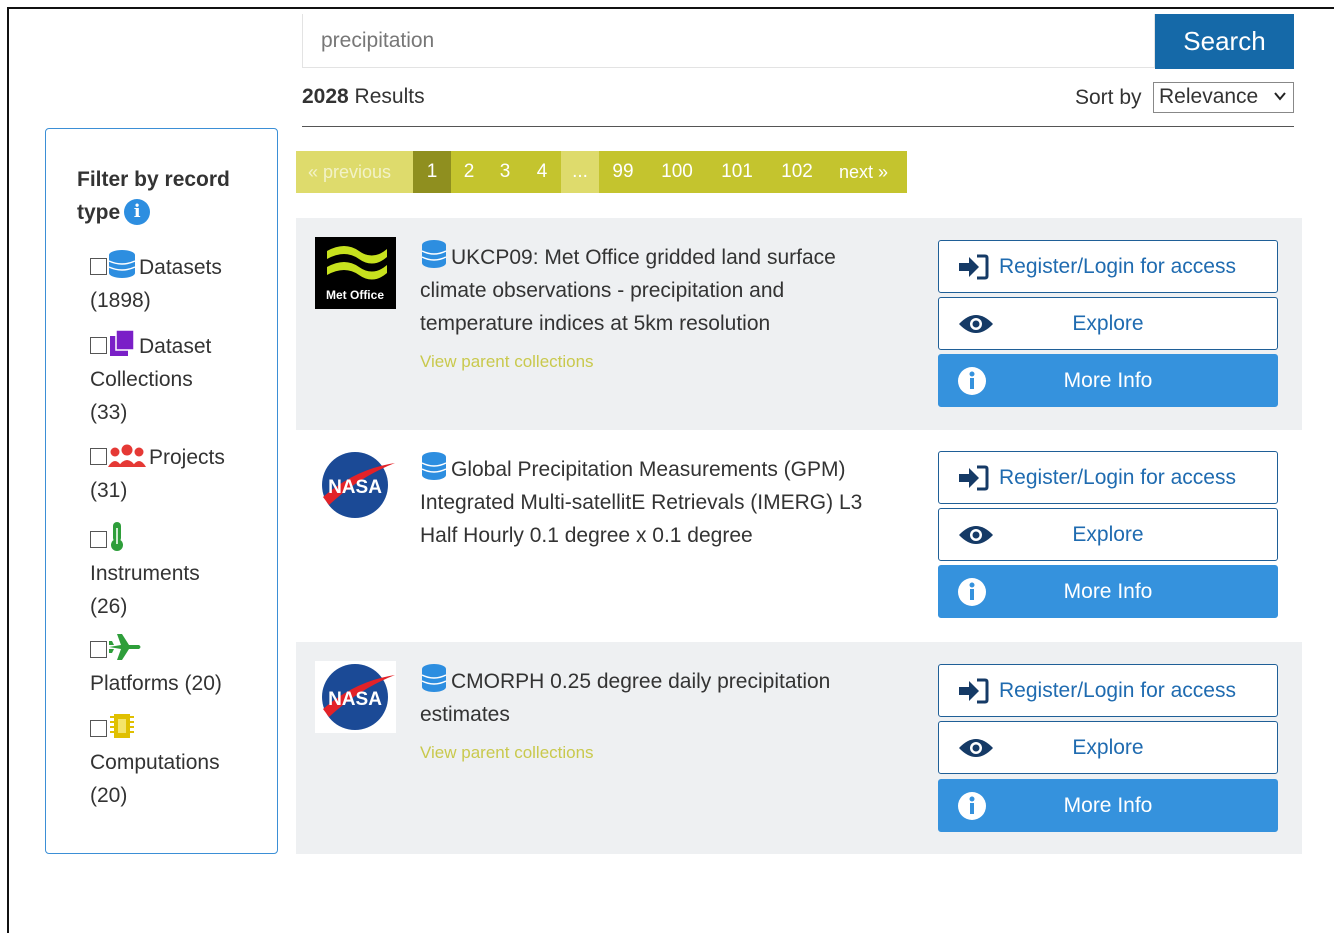 This screenshot has width=1334, height=933. Describe the element at coordinates (117, 536) in the screenshot. I see `thermometer-icon` at that location.